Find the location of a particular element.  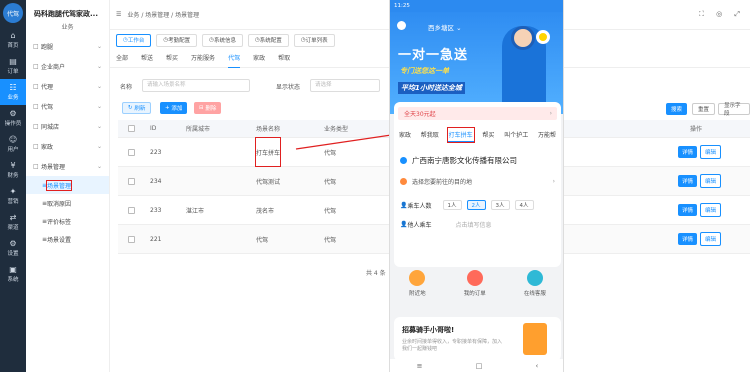

pickup-text: 广西南宁唐影文化传播有限公司 is located at coordinates (464, 160).